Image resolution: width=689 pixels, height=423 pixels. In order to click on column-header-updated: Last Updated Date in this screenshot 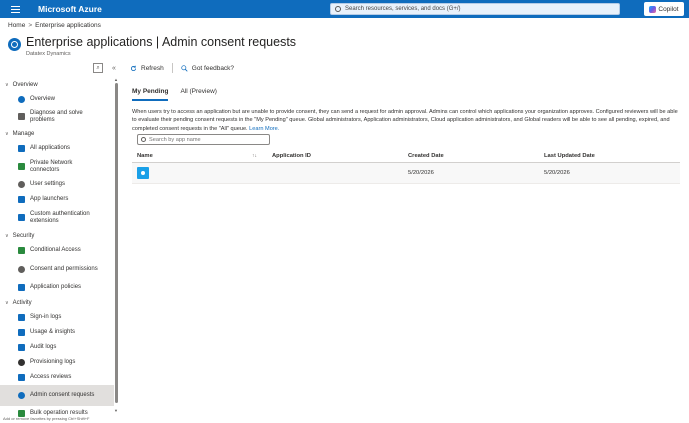, I will do `click(569, 156)`.